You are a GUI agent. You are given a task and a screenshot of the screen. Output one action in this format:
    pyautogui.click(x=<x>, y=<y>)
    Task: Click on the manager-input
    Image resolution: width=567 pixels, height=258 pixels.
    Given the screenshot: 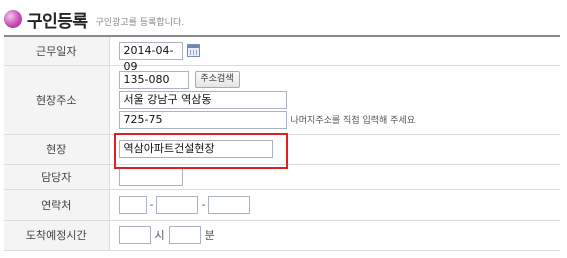 What is the action you would take?
    pyautogui.click(x=150, y=176)
    